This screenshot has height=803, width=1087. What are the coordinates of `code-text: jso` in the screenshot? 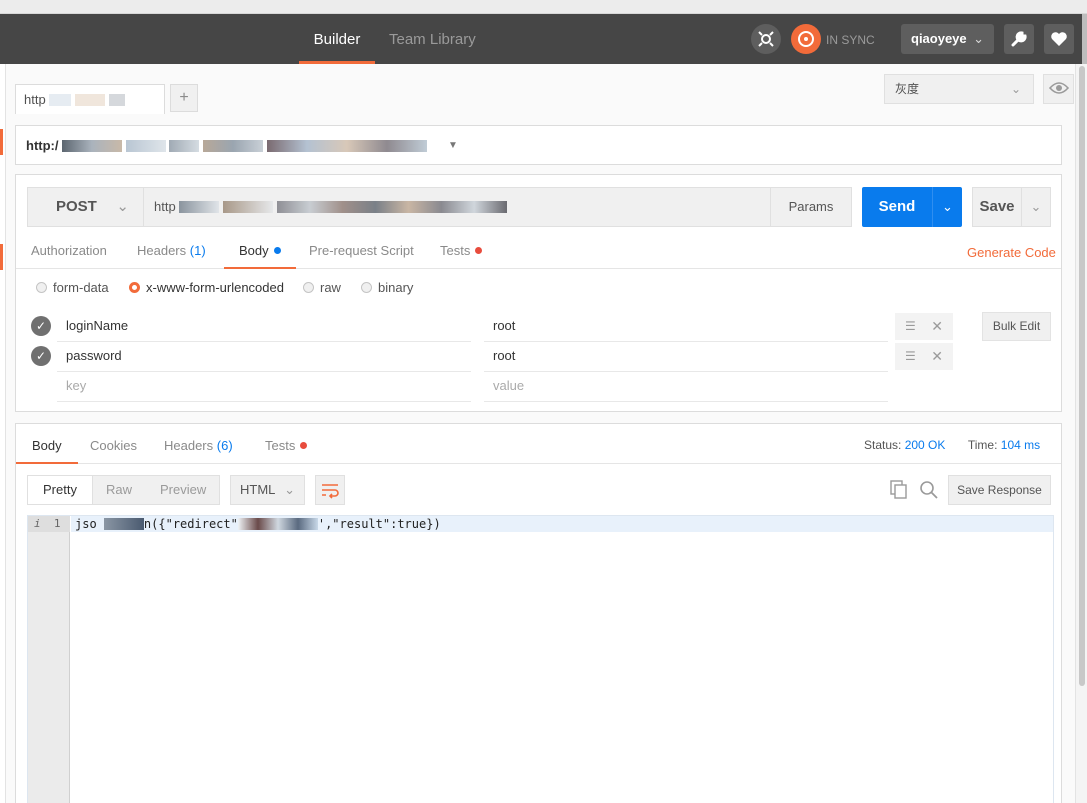 It's located at (86, 524).